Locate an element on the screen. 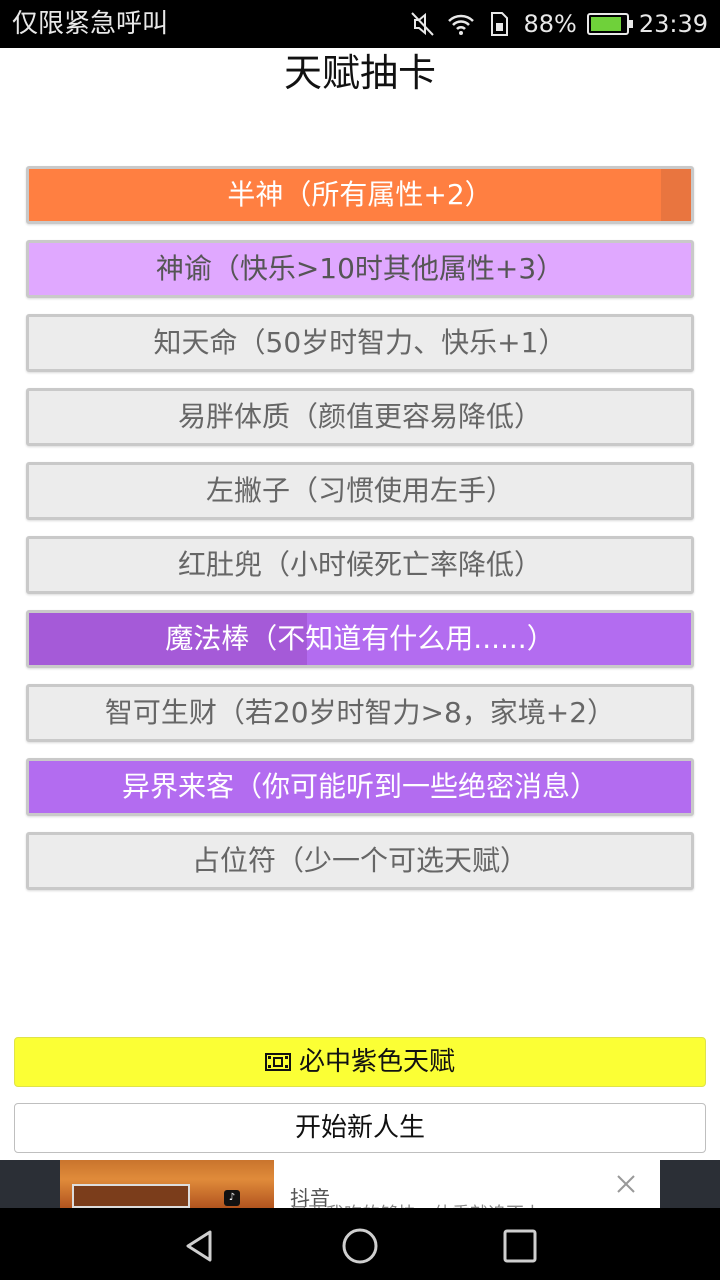  back-icon is located at coordinates (200, 1246).